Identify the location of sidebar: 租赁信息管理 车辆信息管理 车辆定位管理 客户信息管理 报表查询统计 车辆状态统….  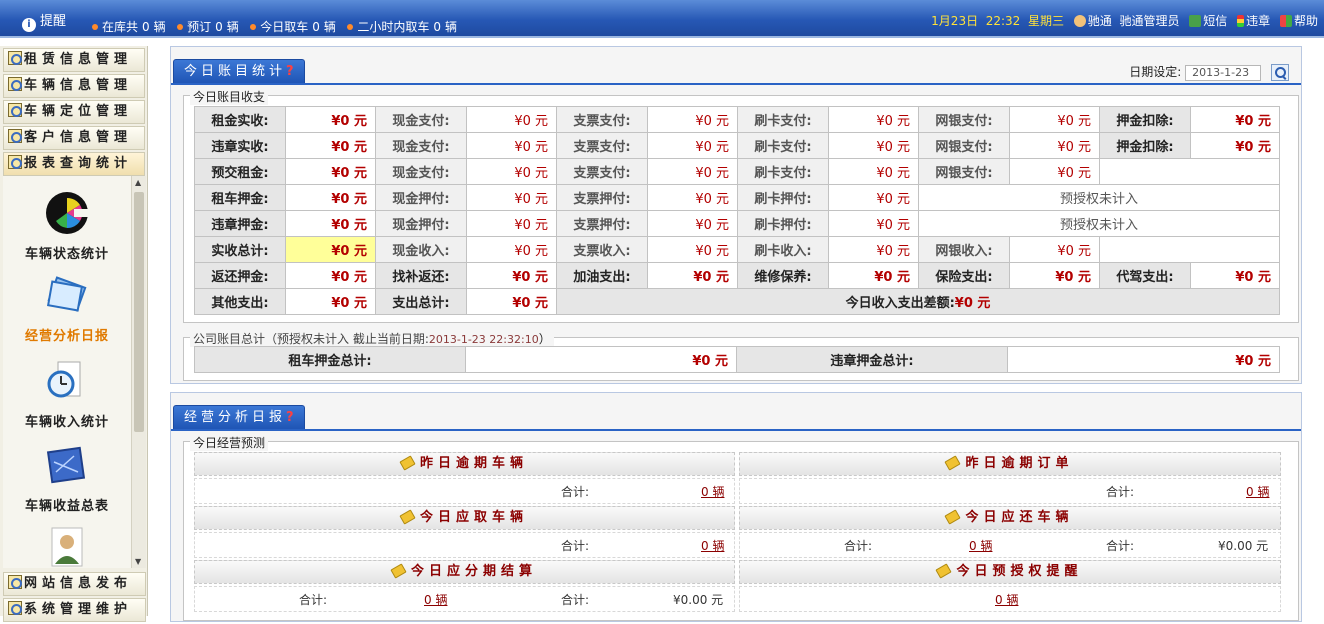
(74, 334).